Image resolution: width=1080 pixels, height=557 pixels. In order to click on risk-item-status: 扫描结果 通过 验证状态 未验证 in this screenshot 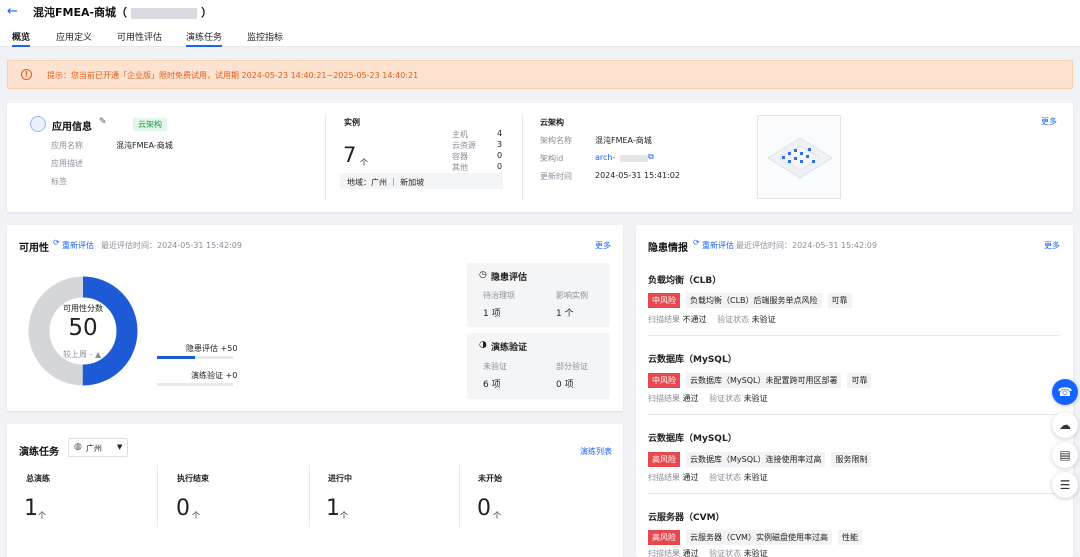, I will do `click(708, 477)`.